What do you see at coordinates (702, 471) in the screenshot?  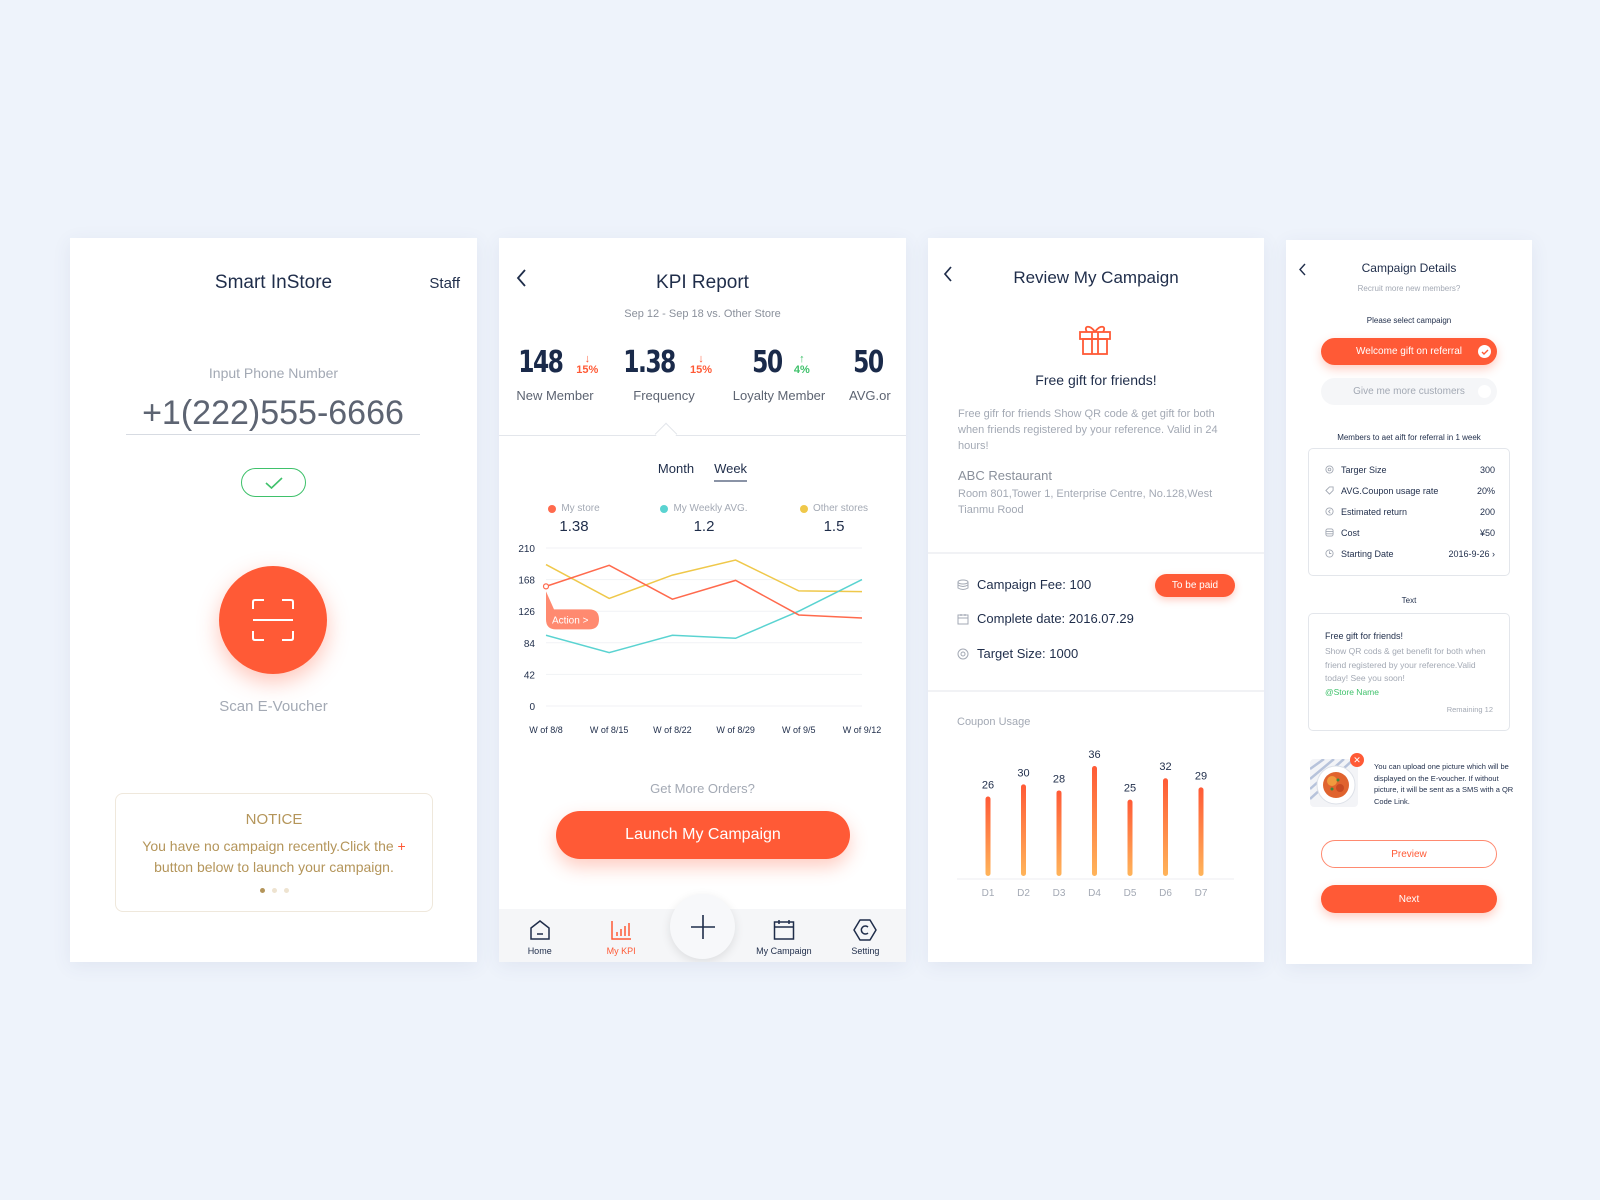 I see `period-tabs: Month Week` at bounding box center [702, 471].